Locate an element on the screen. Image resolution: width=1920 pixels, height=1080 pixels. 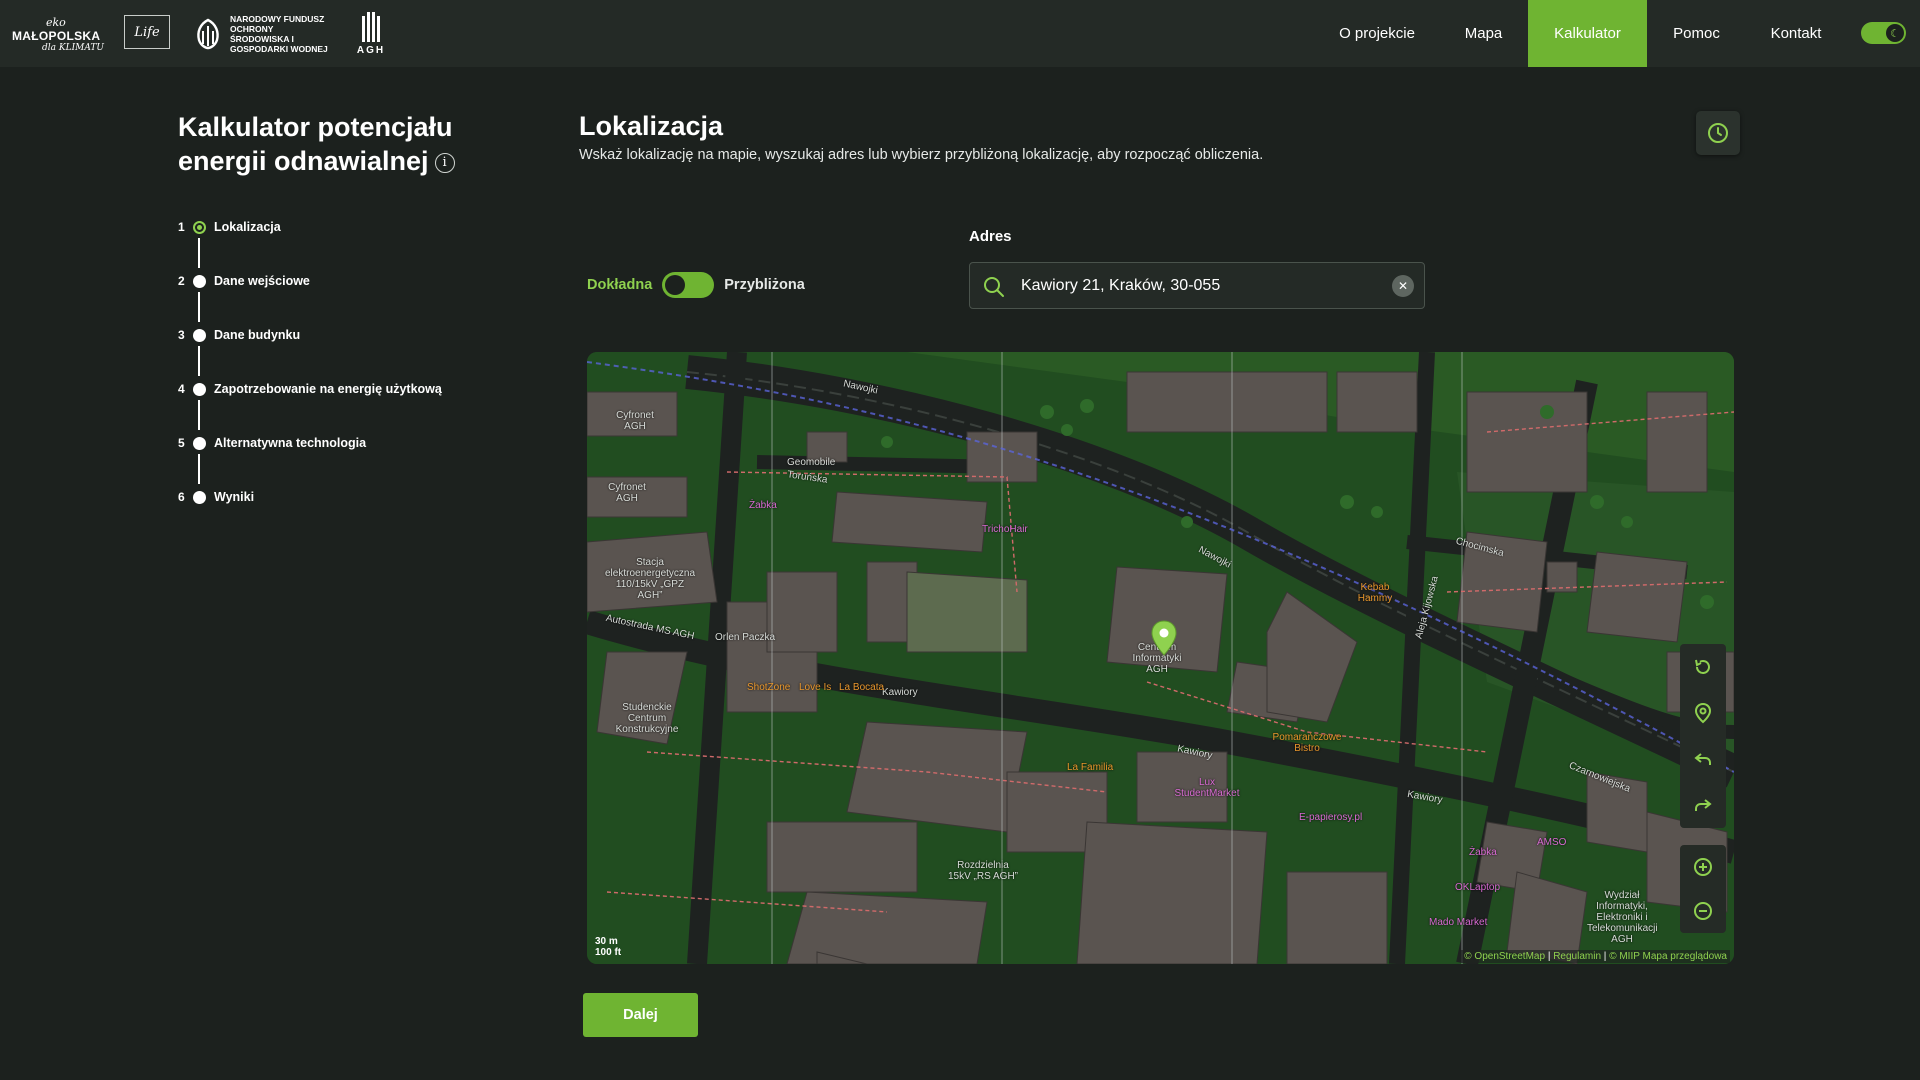
address-search-field: Kawiory 21, Kraków, 30-055 ✕ is located at coordinates (1197, 285).